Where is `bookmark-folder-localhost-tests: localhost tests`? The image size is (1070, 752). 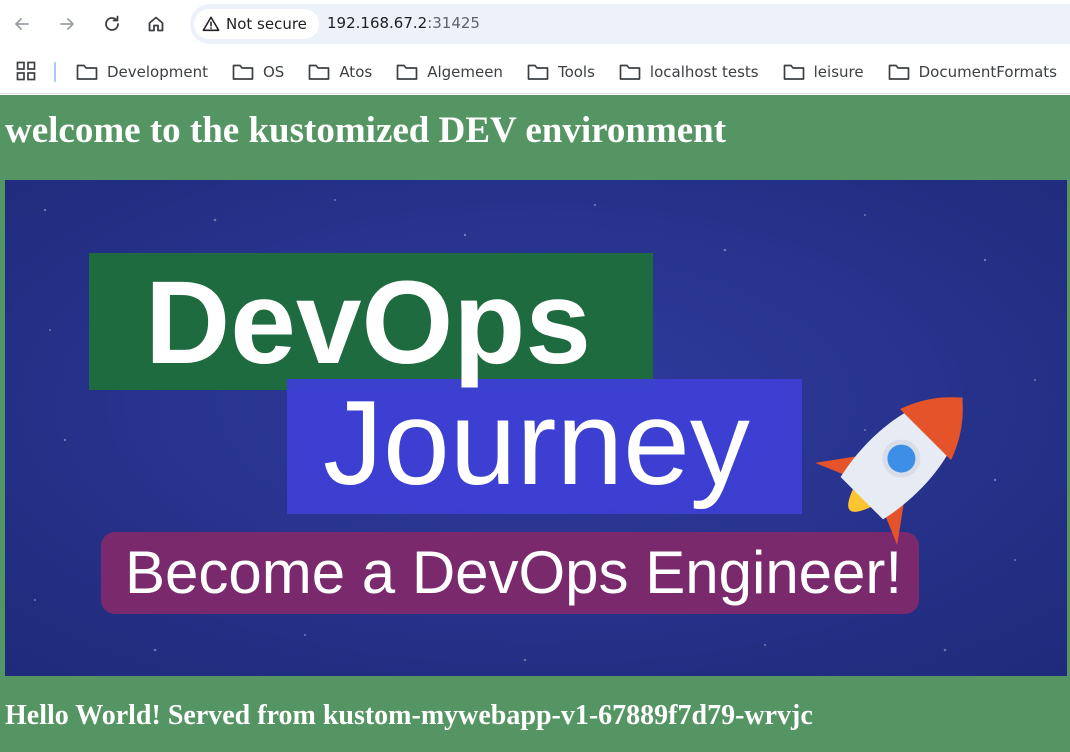
bookmark-folder-localhost-tests: localhost tests is located at coordinates (689, 72).